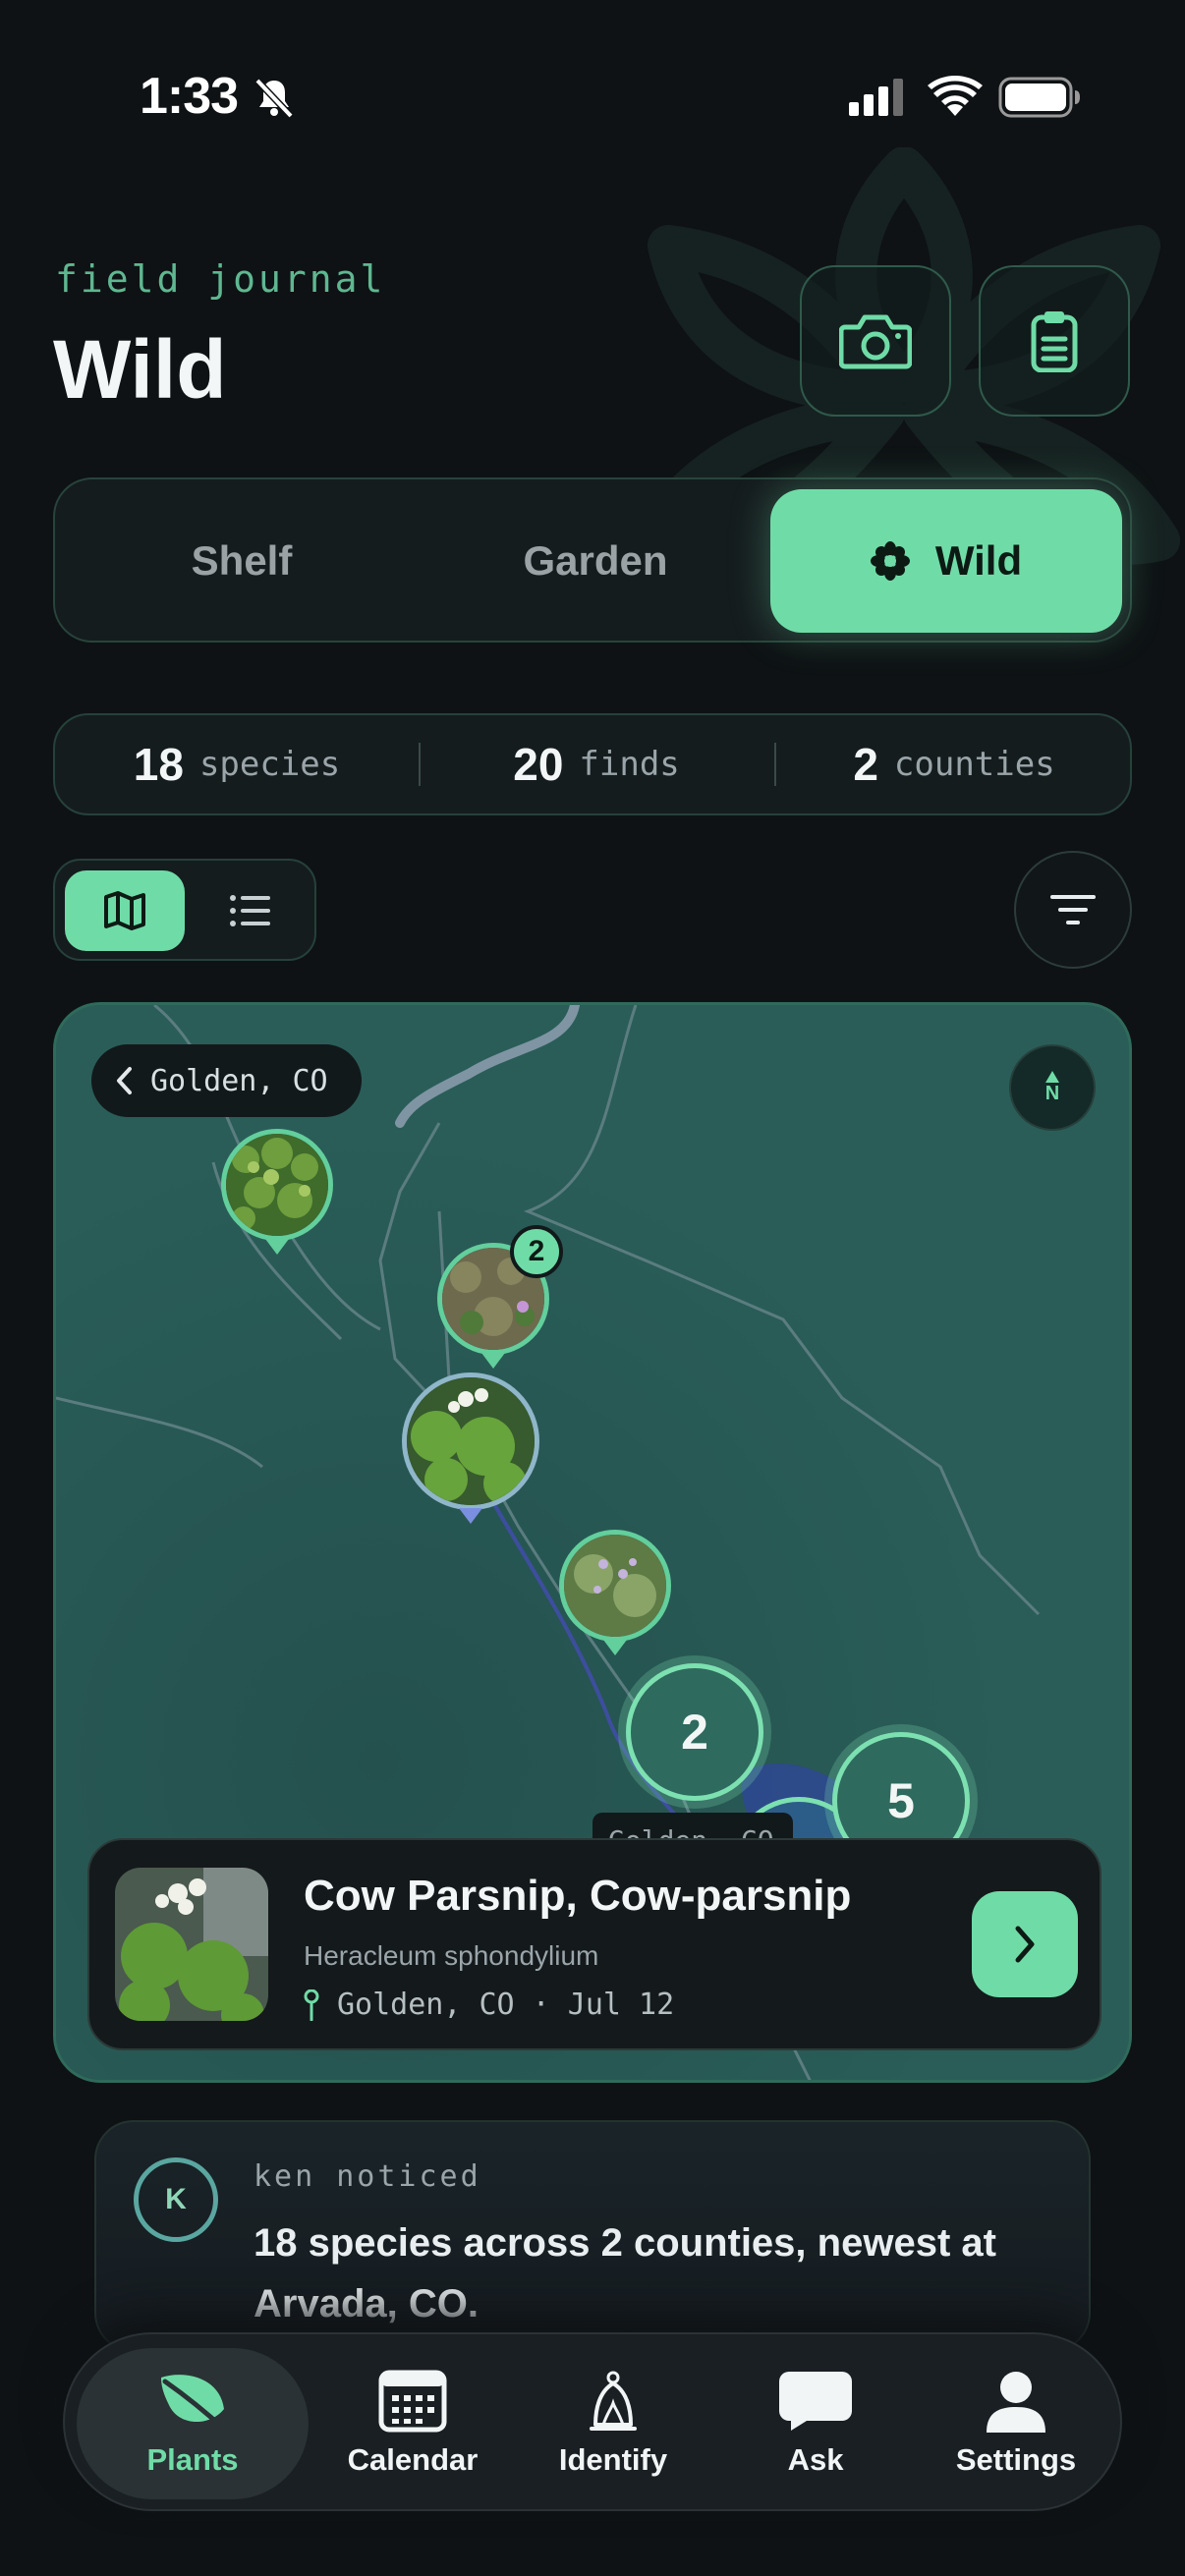  Describe the element at coordinates (221, 279) in the screenshot. I see `page-eyebrow: field journal` at that location.